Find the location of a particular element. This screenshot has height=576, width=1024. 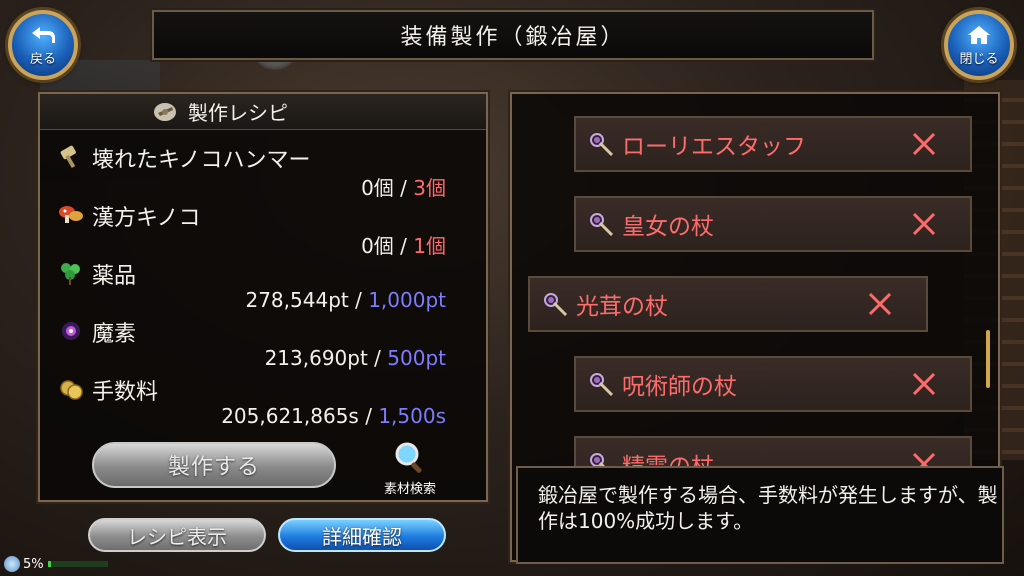

status-percent: 5% is located at coordinates (33, 564).